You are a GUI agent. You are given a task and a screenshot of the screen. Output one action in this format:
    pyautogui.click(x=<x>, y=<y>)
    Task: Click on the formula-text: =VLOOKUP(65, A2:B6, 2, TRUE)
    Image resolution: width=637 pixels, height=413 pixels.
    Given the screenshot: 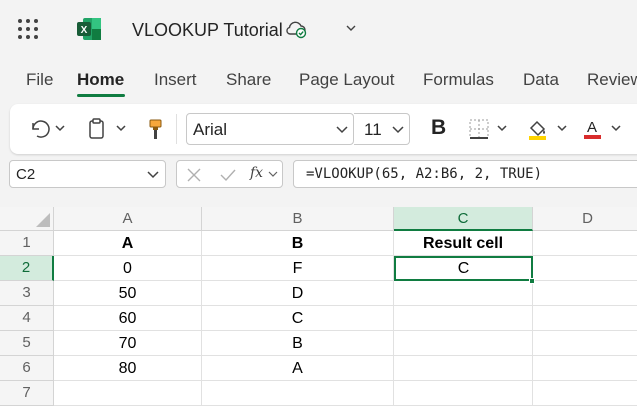 What is the action you would take?
    pyautogui.click(x=424, y=174)
    